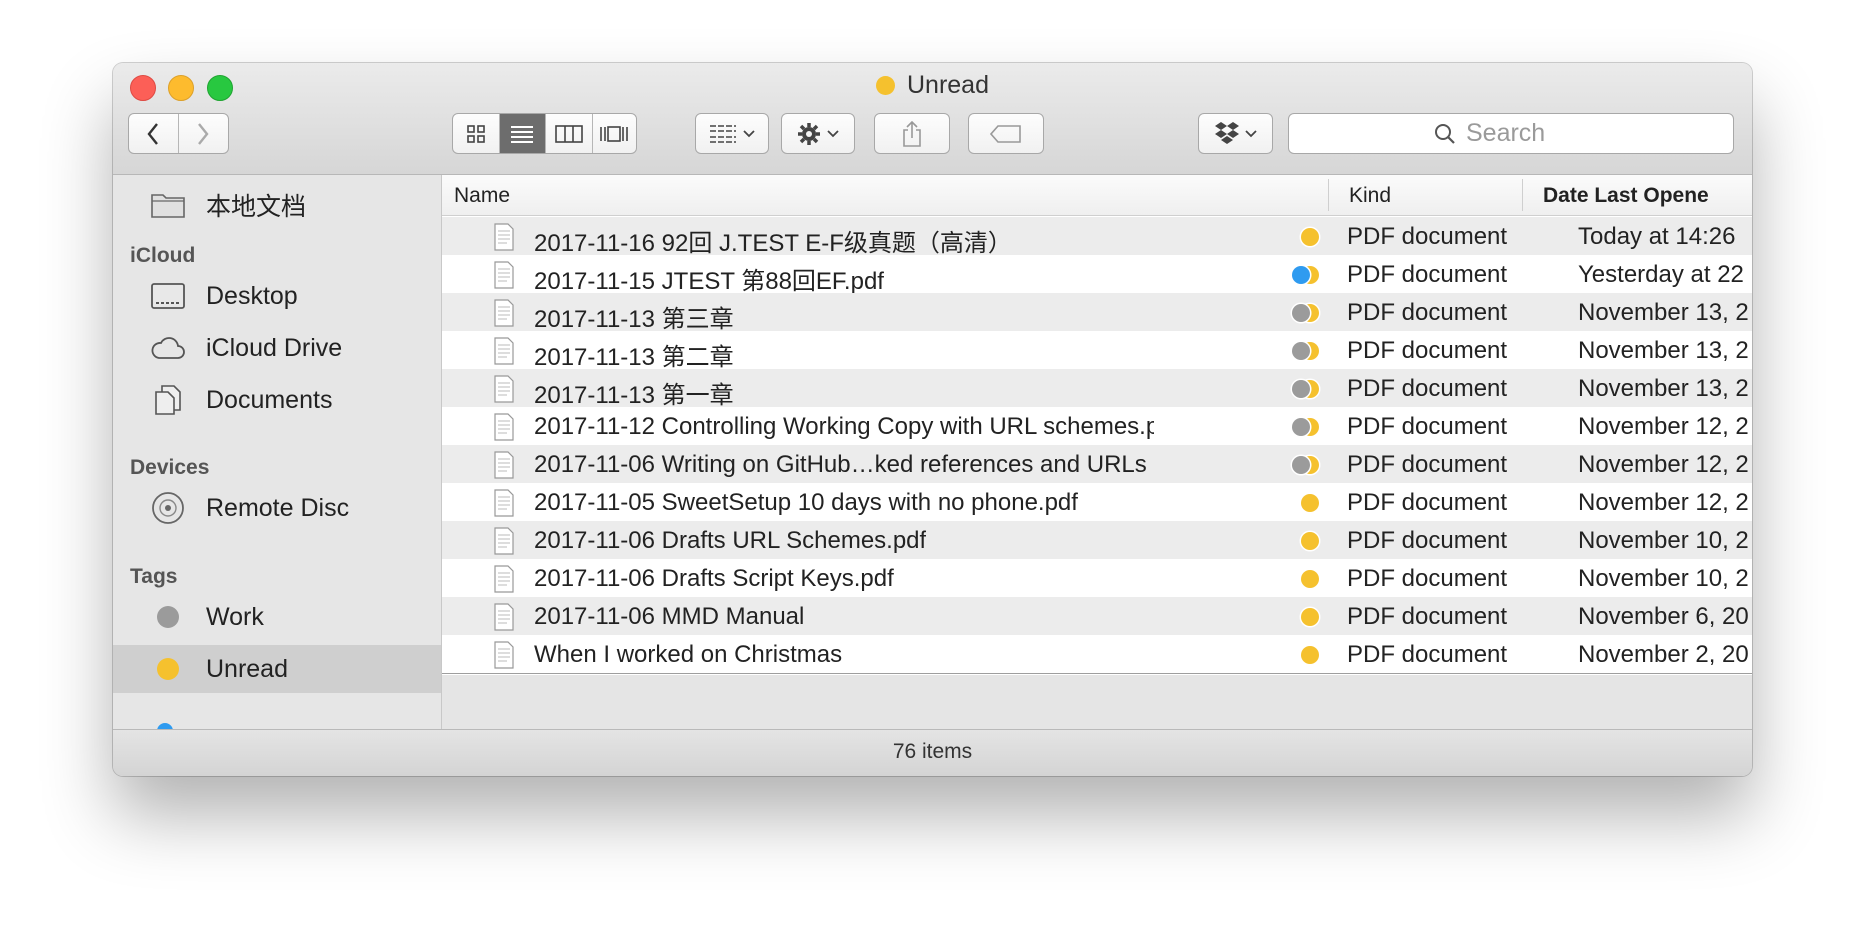 The height and width of the screenshot is (936, 1862). I want to click on column-view-icon, so click(568, 133).